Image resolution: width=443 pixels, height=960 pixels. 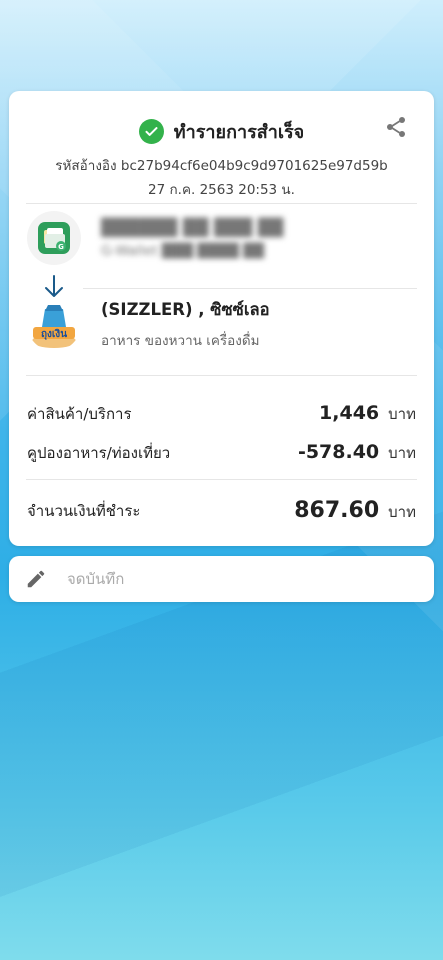 I want to click on svg-text: ถุงเงิน, so click(x=54, y=334).